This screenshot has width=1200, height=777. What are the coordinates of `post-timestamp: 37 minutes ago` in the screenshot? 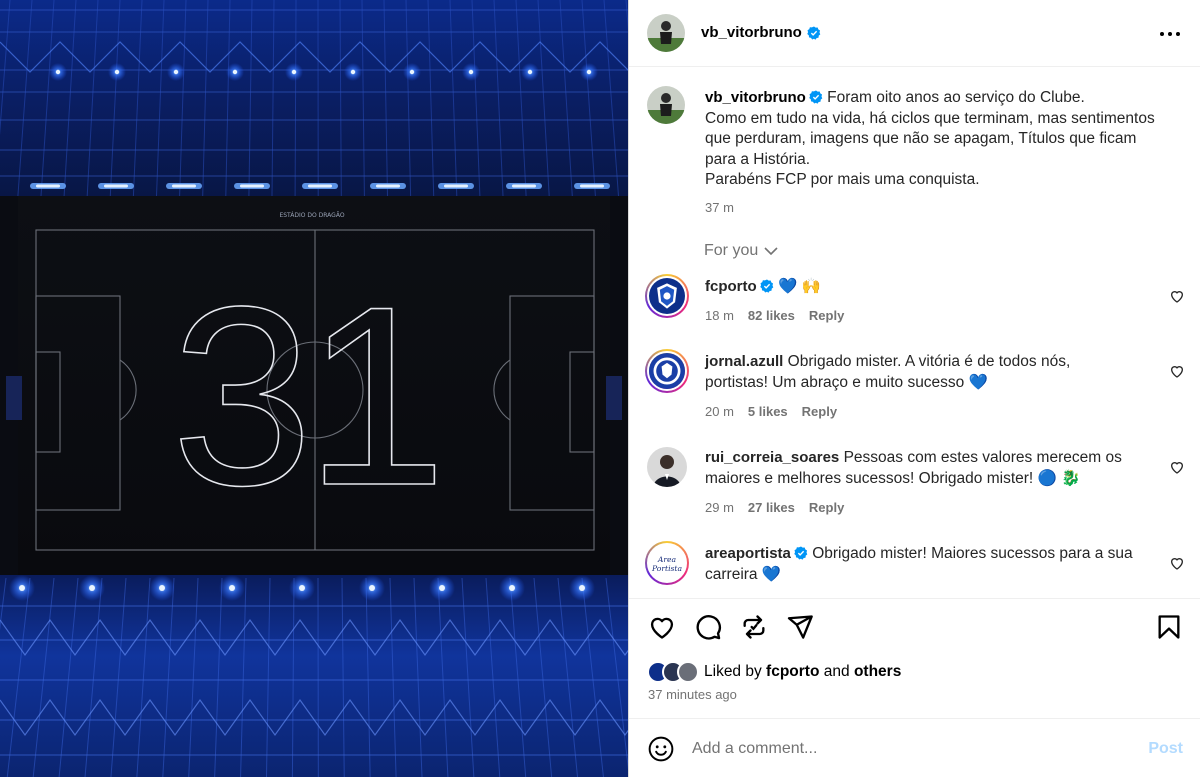 It's located at (692, 694).